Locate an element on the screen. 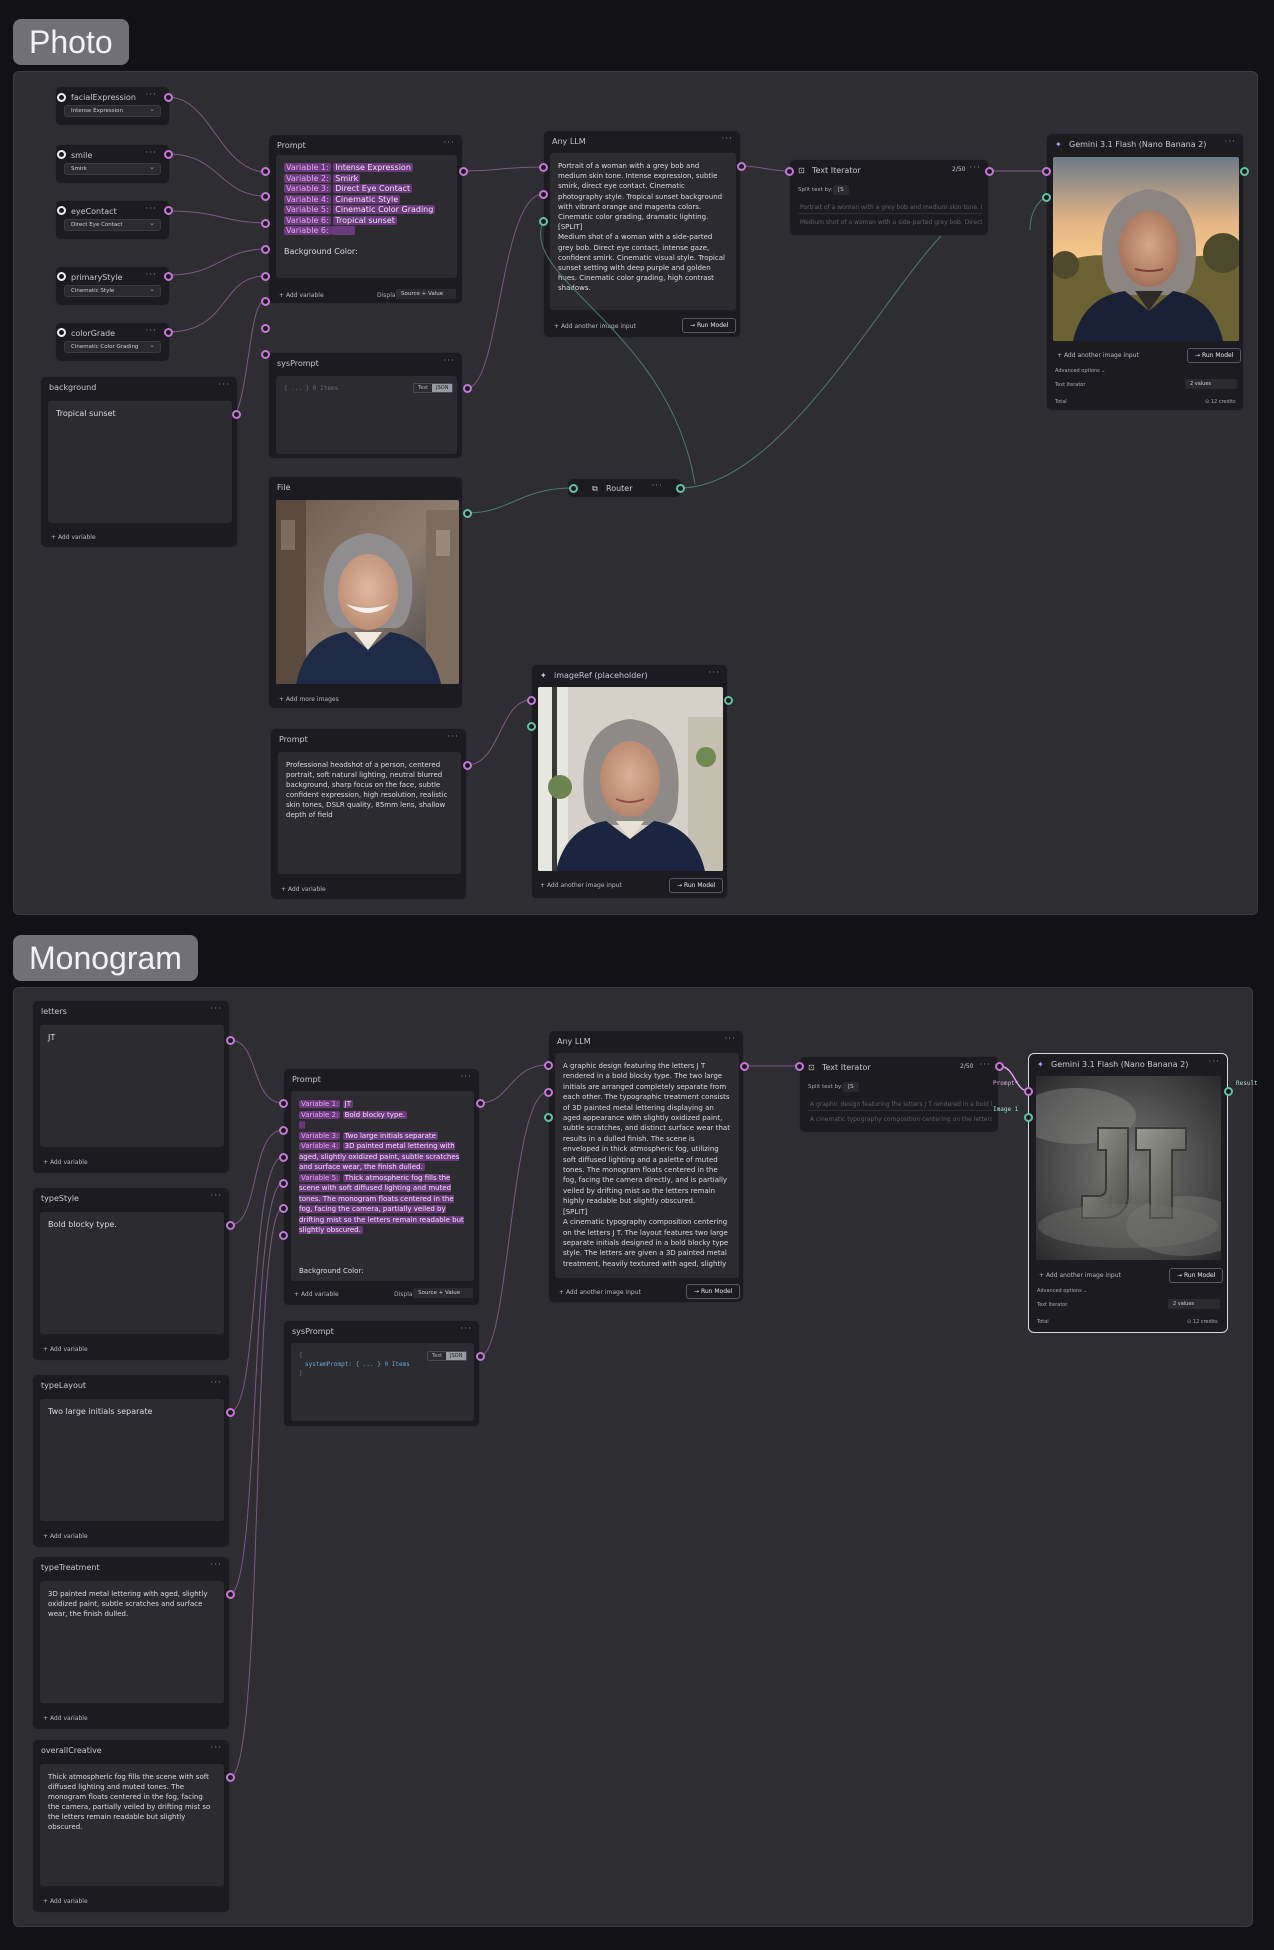  text-area: Bold blocky type. is located at coordinates (132, 1273).